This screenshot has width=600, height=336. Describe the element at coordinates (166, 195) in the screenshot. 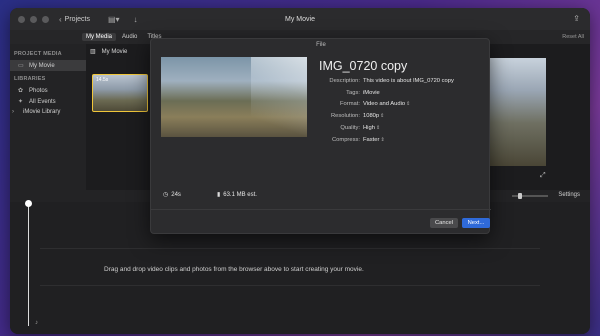

I see `clock-icon: ◷` at that location.